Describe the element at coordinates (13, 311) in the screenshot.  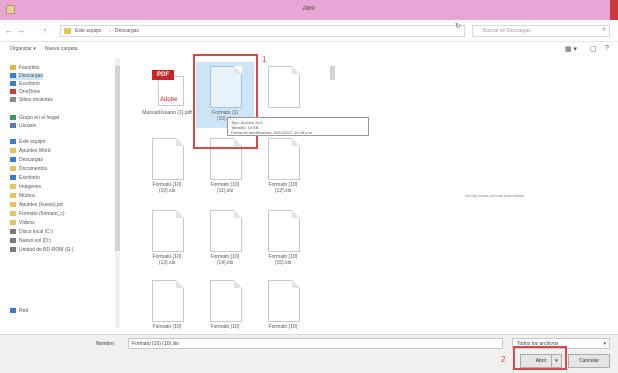
I see `network-icon` at that location.